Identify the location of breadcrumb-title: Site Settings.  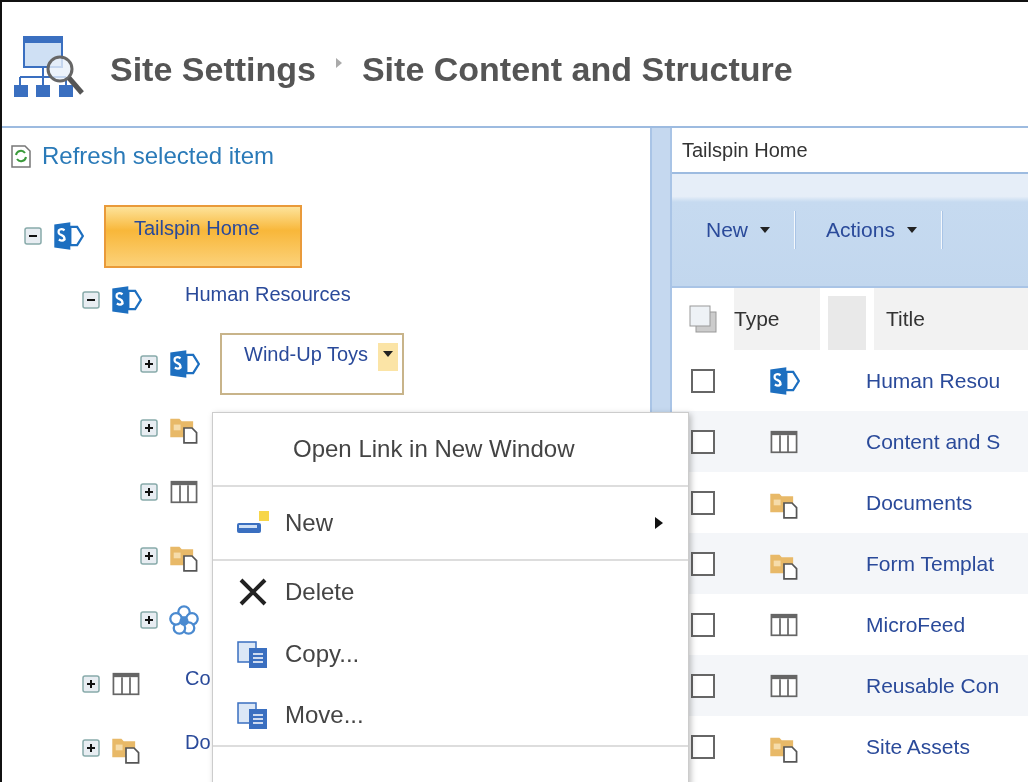
(213, 69).